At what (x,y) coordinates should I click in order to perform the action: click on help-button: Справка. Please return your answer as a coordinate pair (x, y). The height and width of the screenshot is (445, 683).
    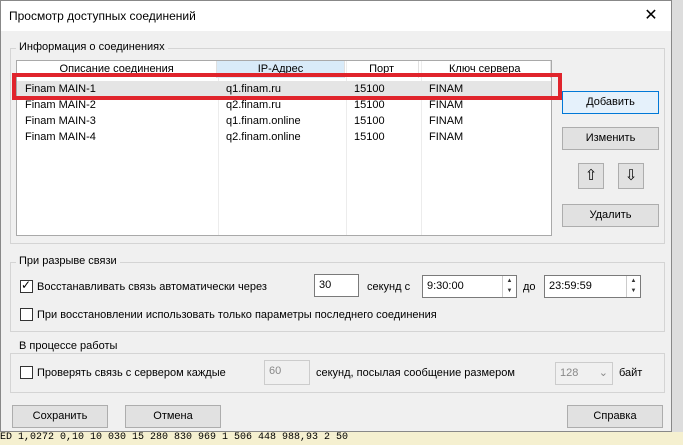
    Looking at the image, I should click on (615, 416).